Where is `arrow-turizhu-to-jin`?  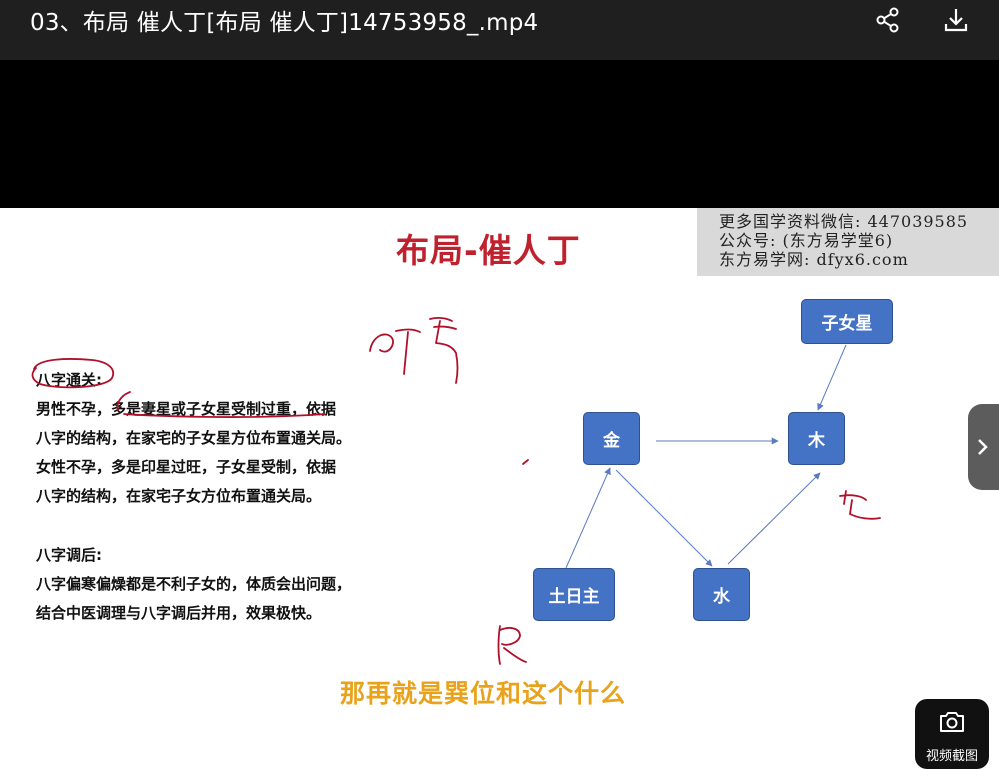 arrow-turizhu-to-jin is located at coordinates (588, 518).